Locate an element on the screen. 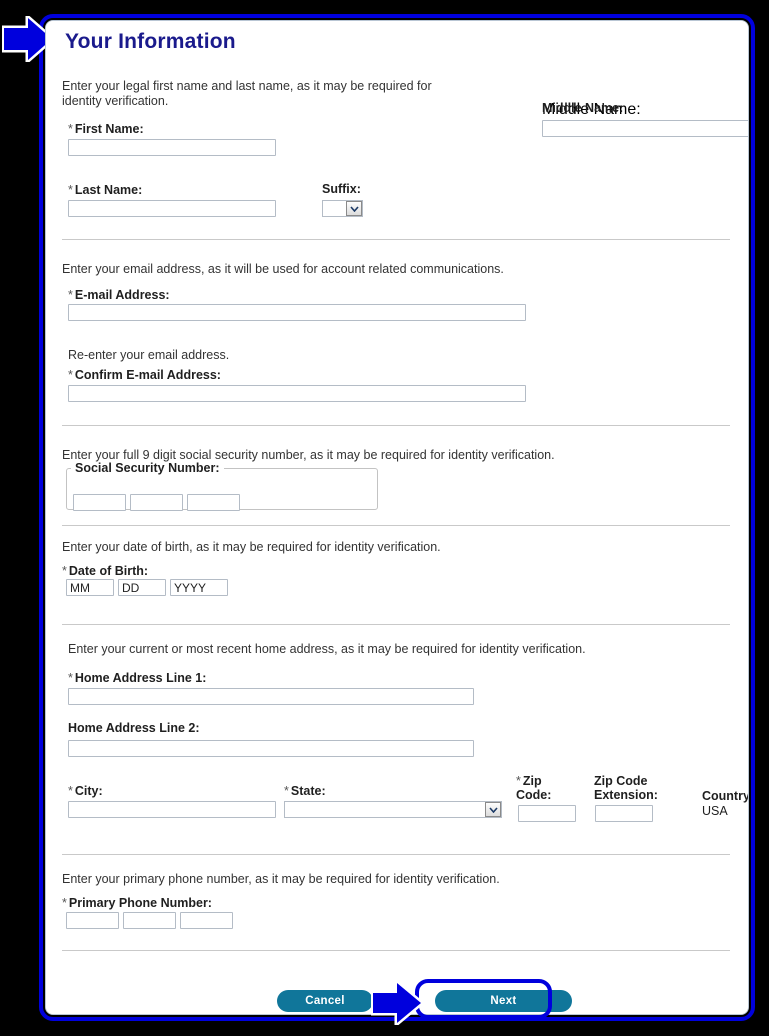  ssn-fieldset: Social Security Number: is located at coordinates (222, 486).